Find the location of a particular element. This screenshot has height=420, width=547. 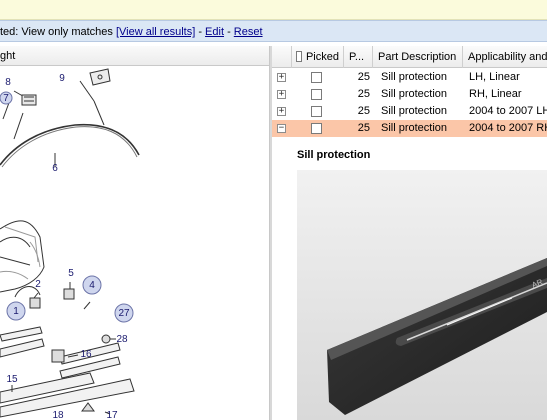

table-row: + 25 Sill protection RH, Linear is located at coordinates (409, 94).